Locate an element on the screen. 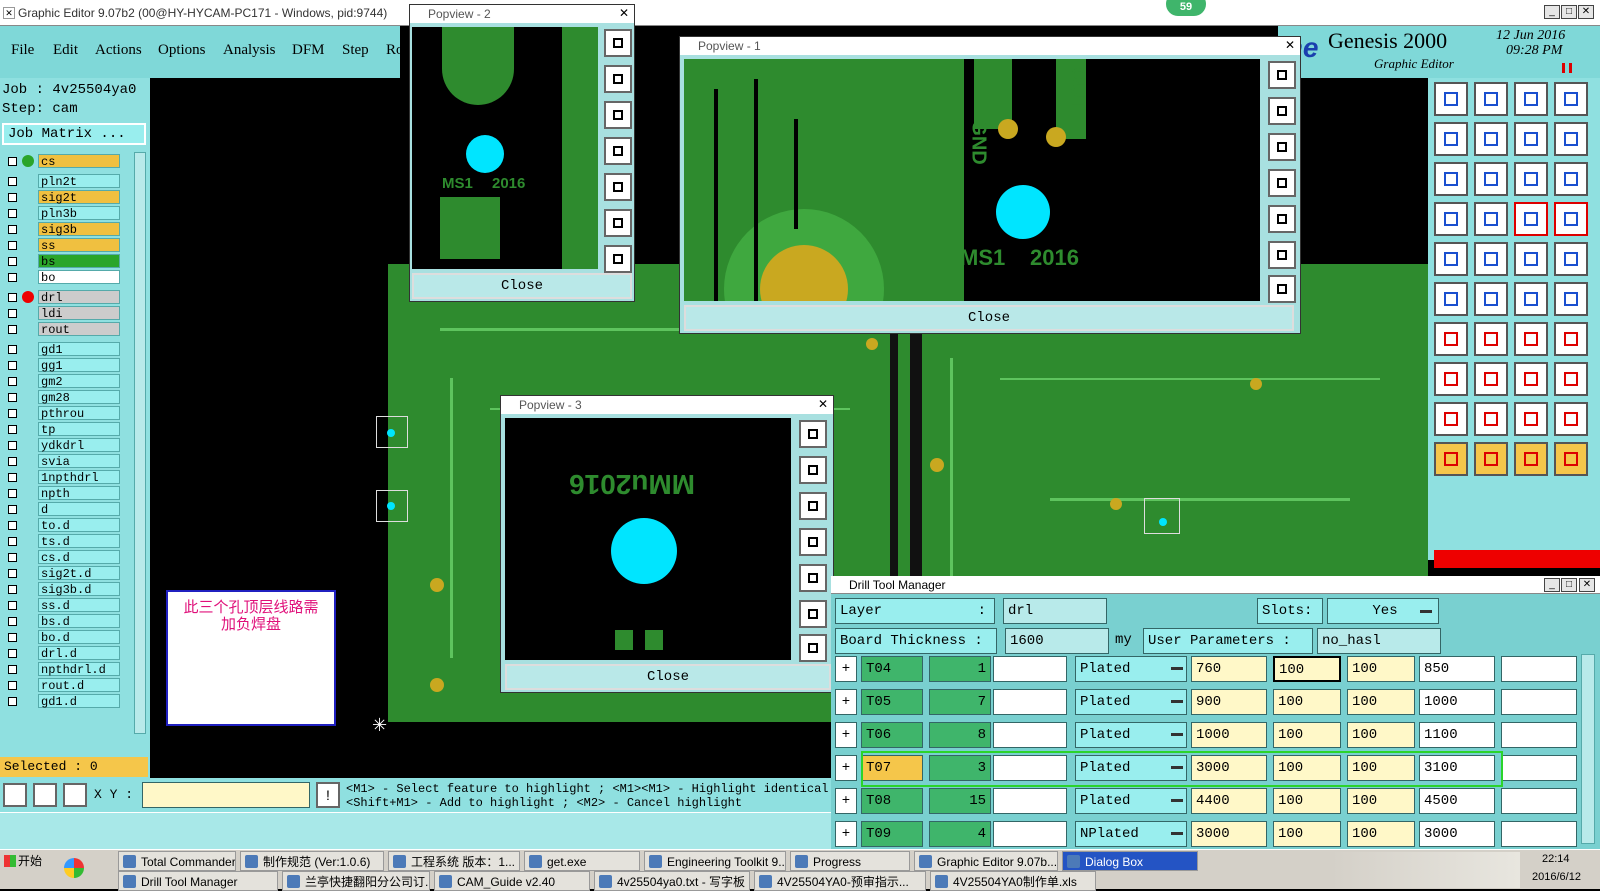  layer-row: ydkdrl is located at coordinates (61, 445).